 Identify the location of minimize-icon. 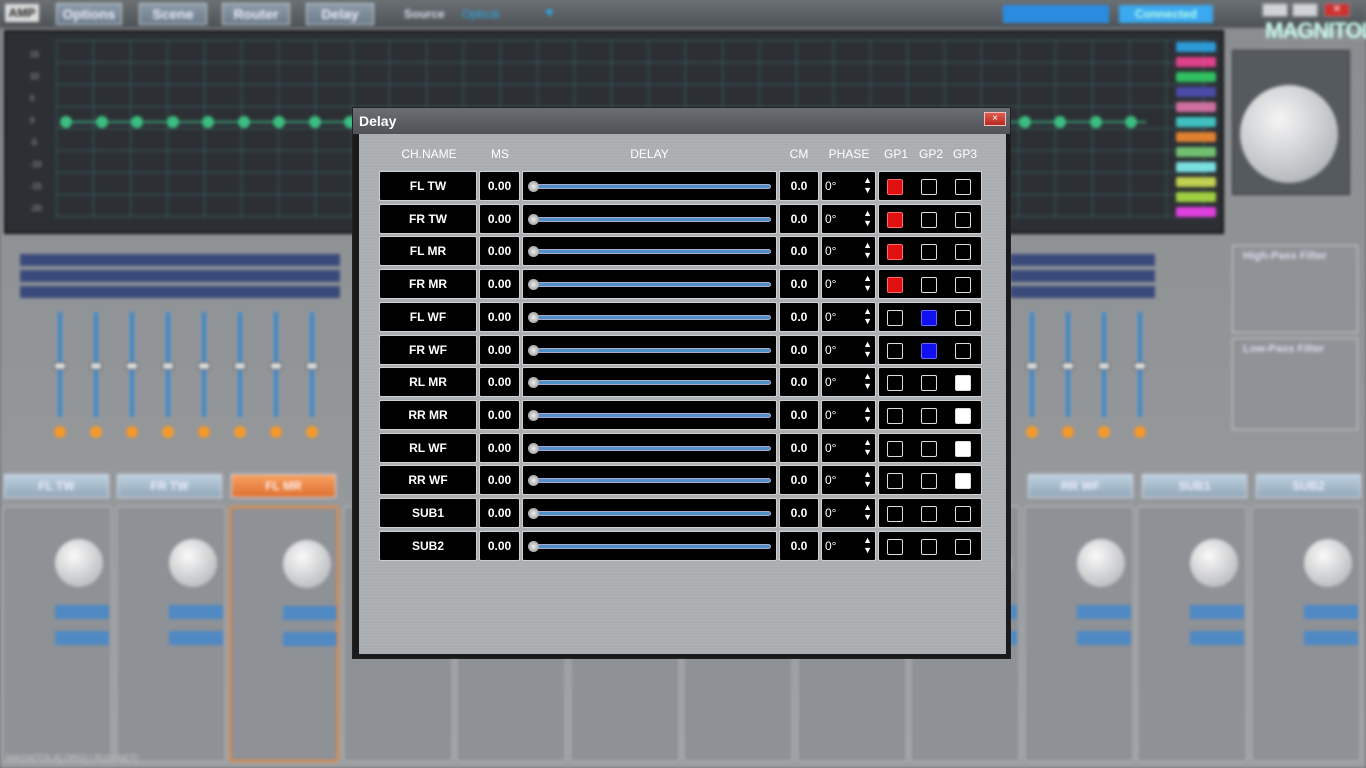
(1275, 10).